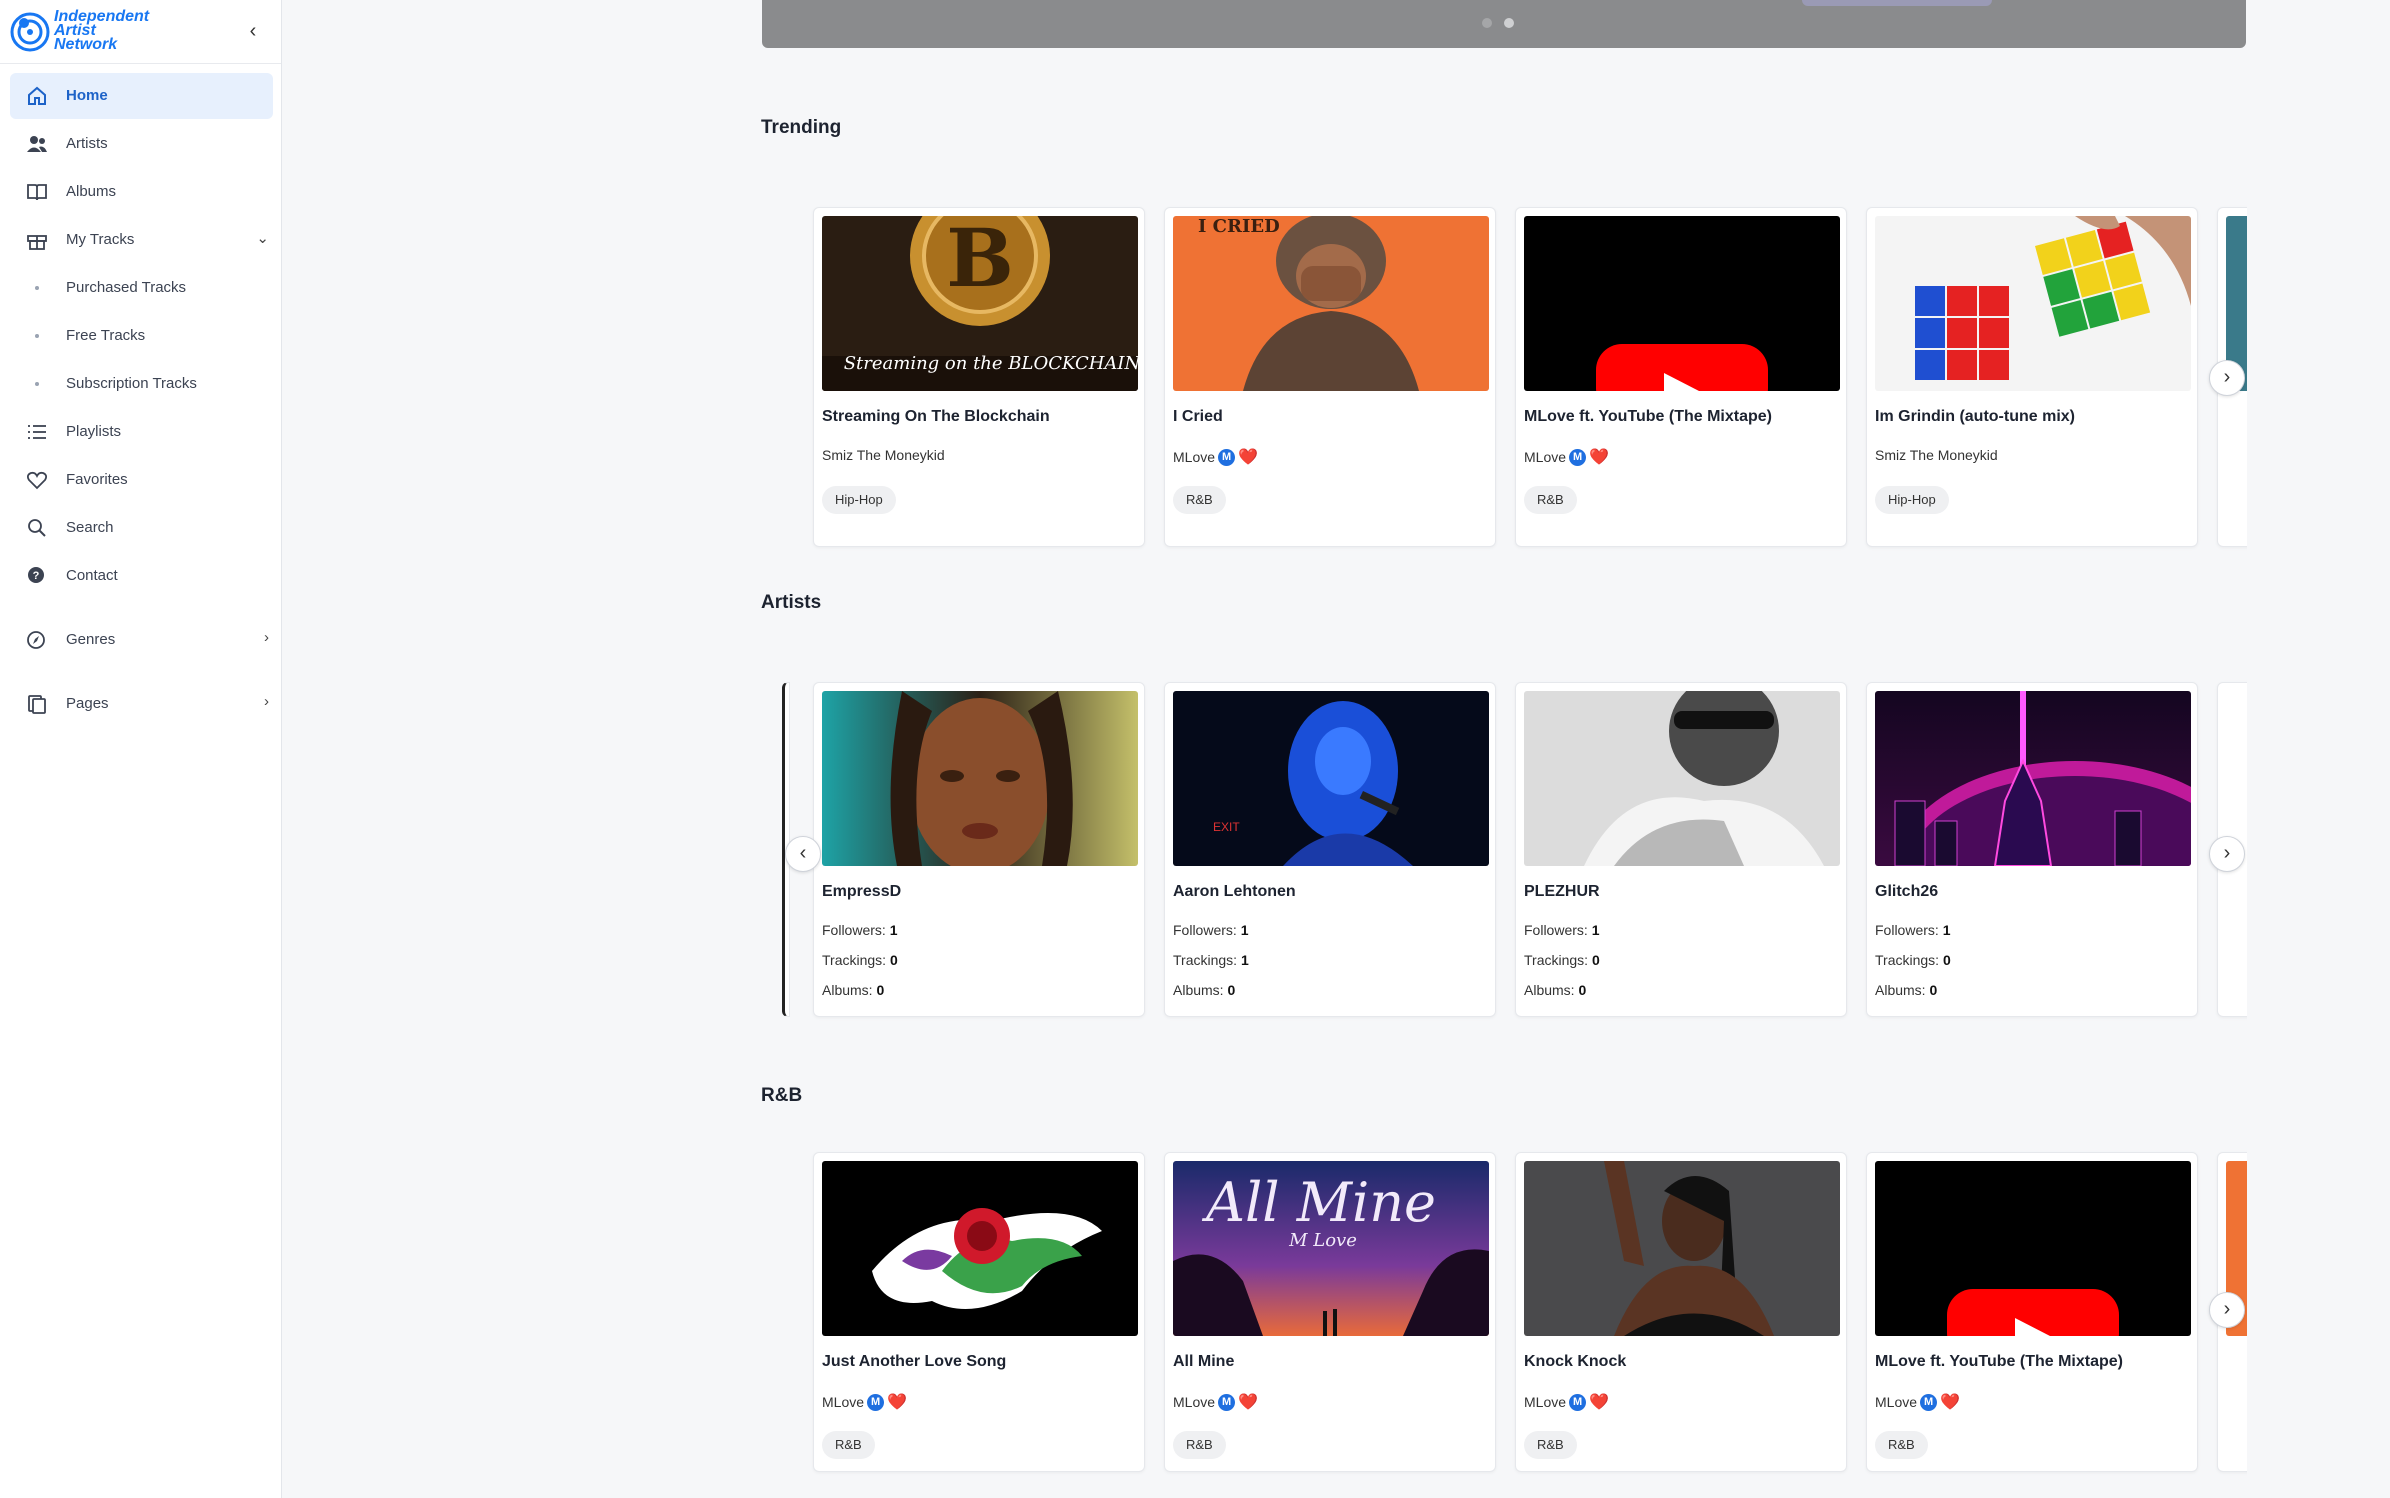  What do you see at coordinates (1203, 1362) in the screenshot?
I see `track-title: All Mine` at bounding box center [1203, 1362].